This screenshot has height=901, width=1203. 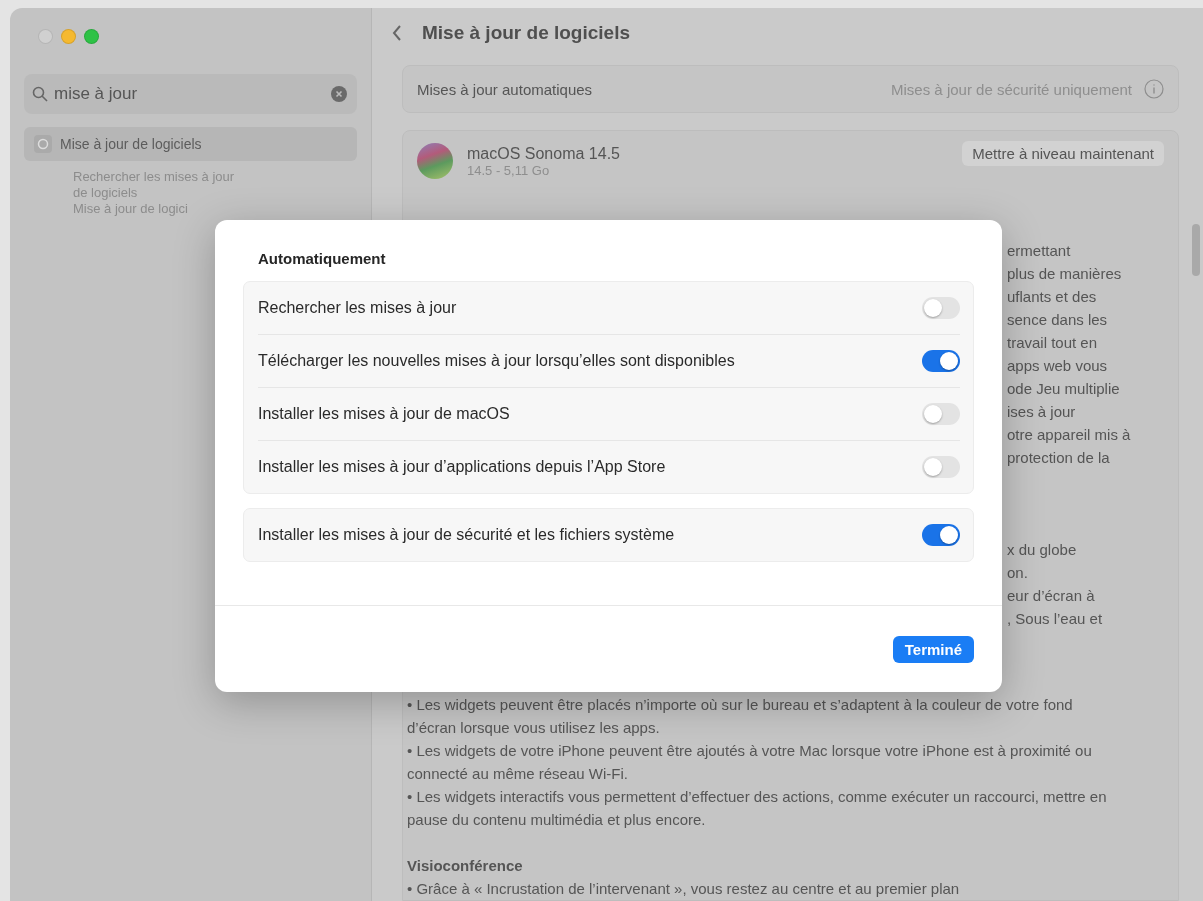 What do you see at coordinates (1017, 572) in the screenshot?
I see `release-note-text: on.` at bounding box center [1017, 572].